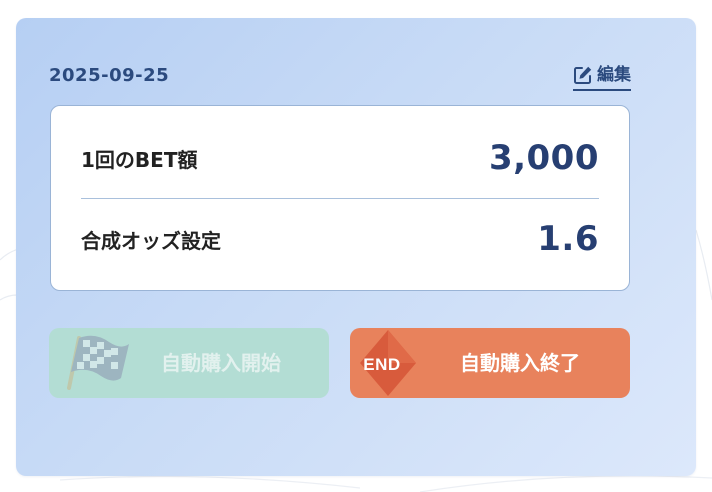 The width and height of the screenshot is (712, 492). Describe the element at coordinates (340, 239) in the screenshot. I see `combined-odds-row: 合成オッズ設定 1.6` at that location.